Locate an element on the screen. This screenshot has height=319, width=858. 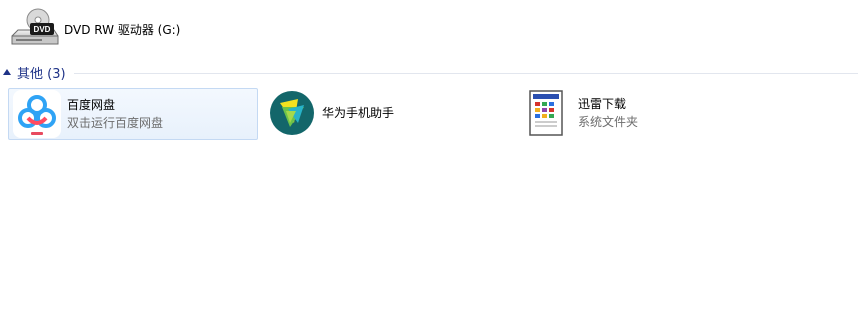
system-folder-icon is located at coordinates (548, 113).